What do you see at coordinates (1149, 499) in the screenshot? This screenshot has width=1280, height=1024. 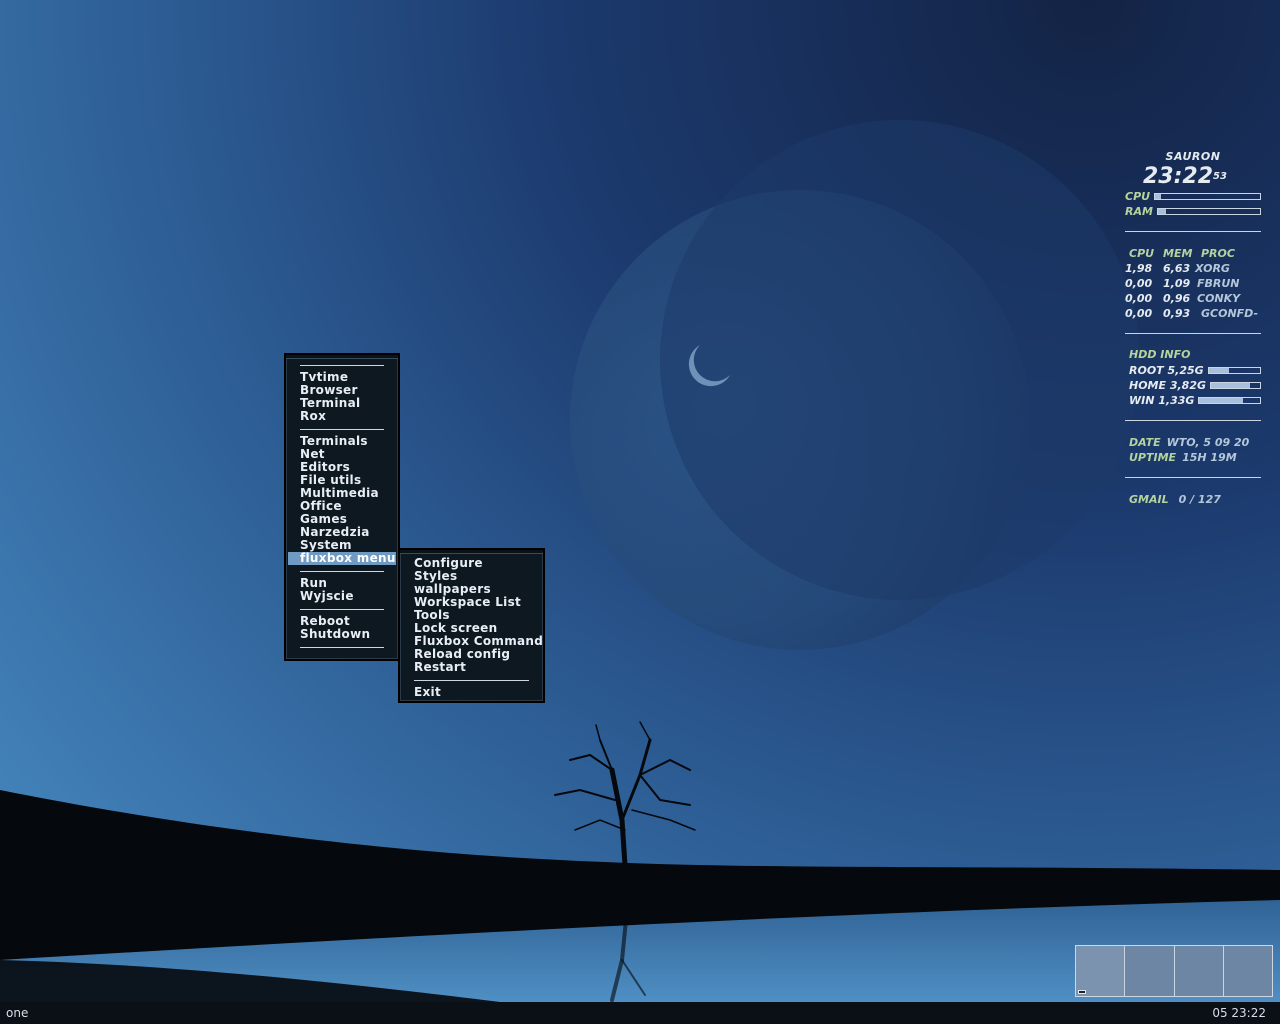 I see `gmail-label: GMAIL` at bounding box center [1149, 499].